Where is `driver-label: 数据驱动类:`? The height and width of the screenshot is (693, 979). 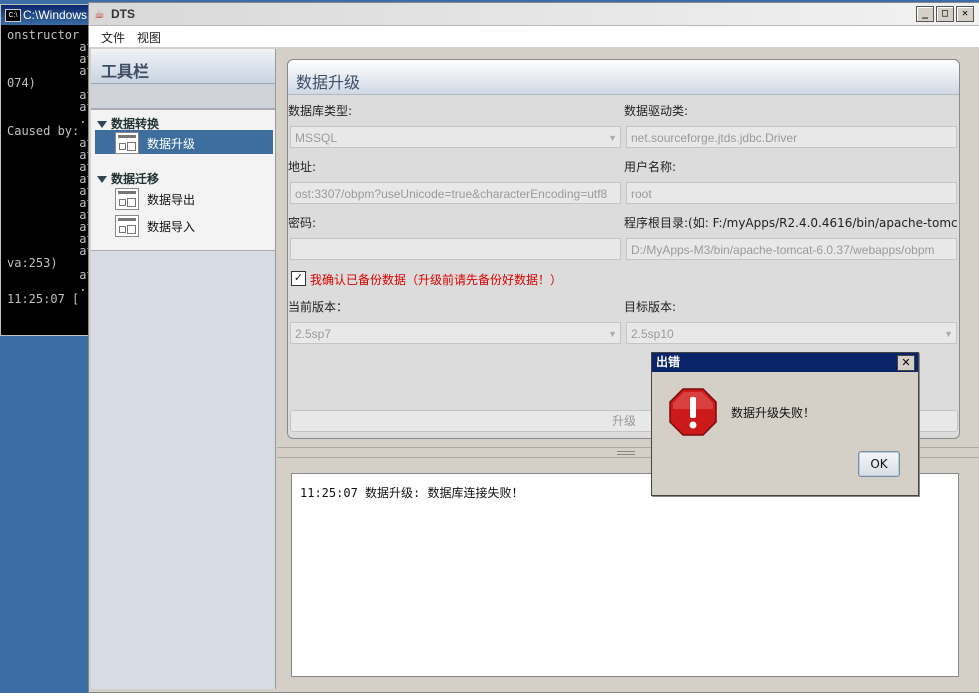
driver-label: 数据驱动类: is located at coordinates (656, 111).